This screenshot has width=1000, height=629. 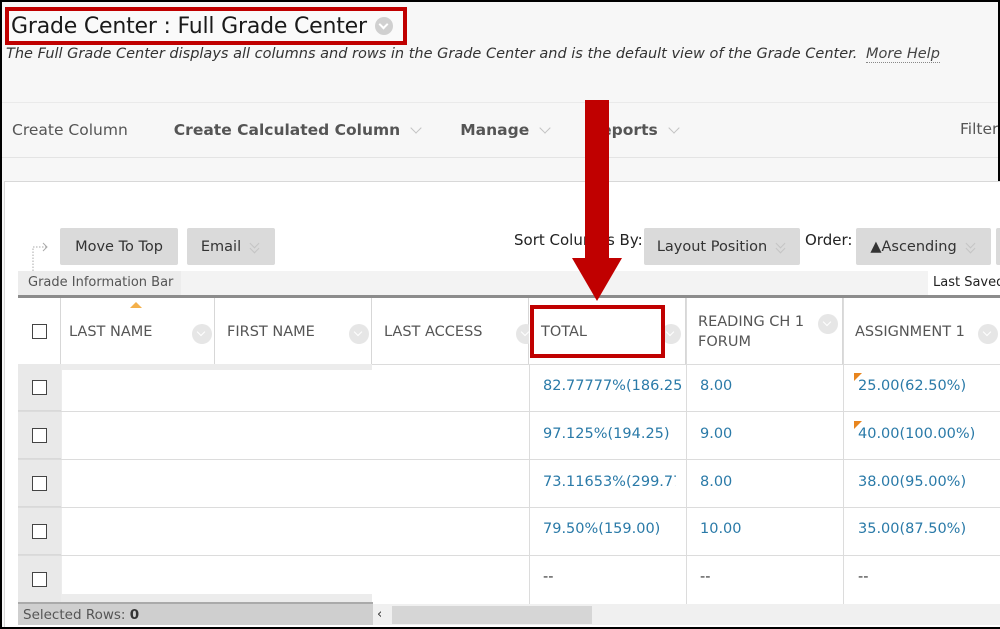 I want to click on total-grade-cell: 73.11653%(299.777, so click(x=609, y=482).